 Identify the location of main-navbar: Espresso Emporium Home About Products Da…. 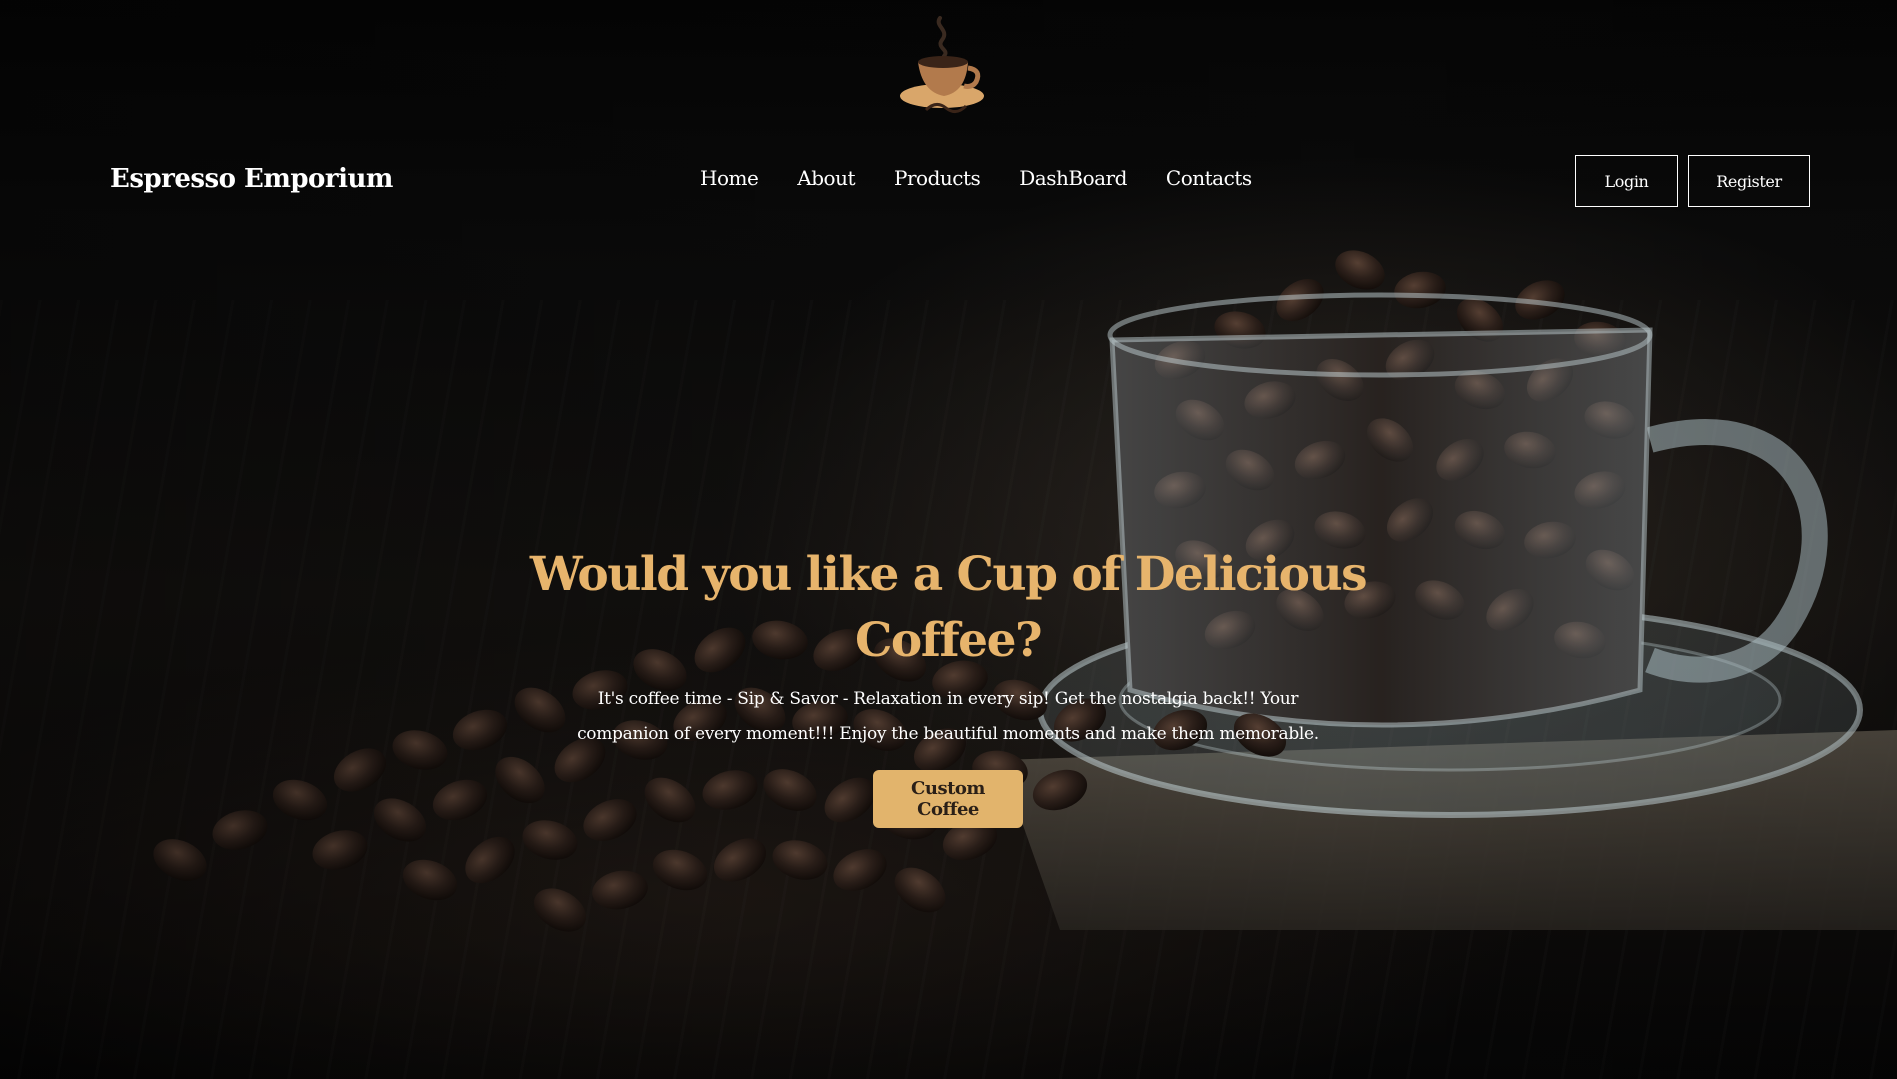
(948, 181).